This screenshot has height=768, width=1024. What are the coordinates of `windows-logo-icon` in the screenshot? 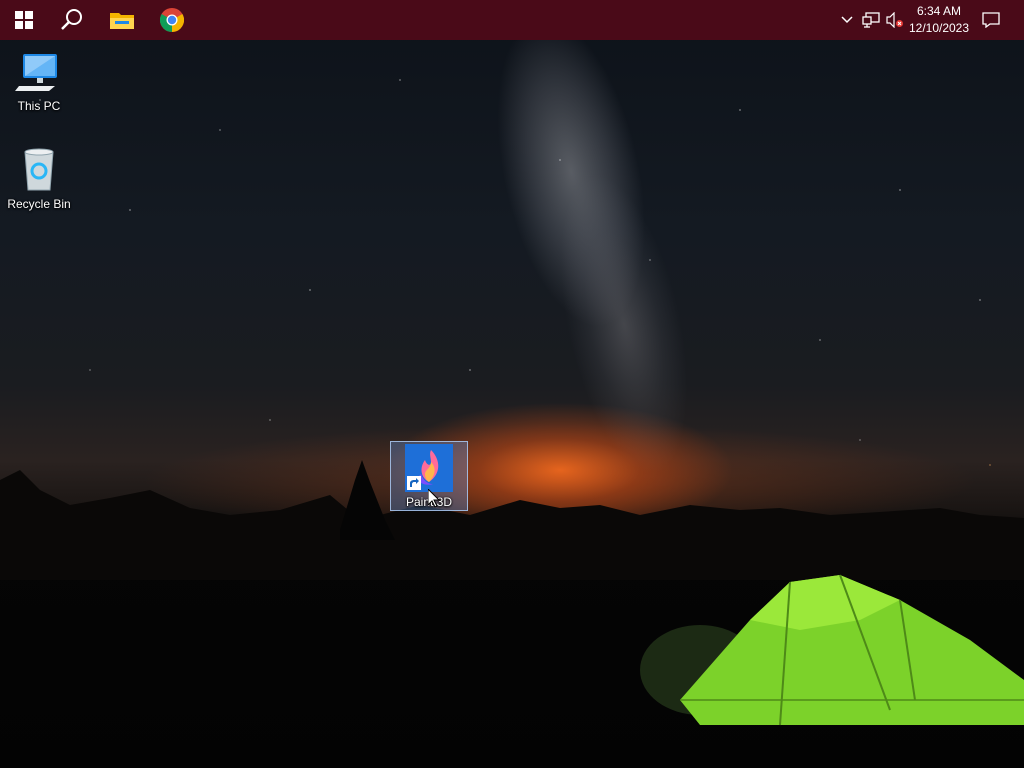 It's located at (24, 20).